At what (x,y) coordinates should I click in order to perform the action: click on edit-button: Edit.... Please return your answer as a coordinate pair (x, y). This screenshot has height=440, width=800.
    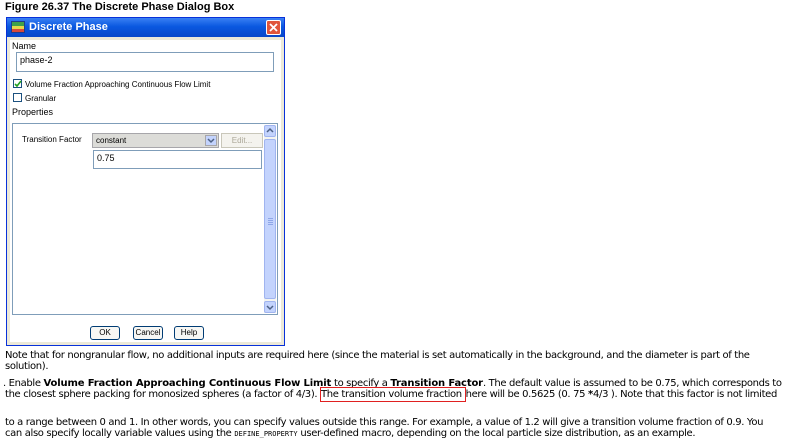
    Looking at the image, I should click on (242, 140).